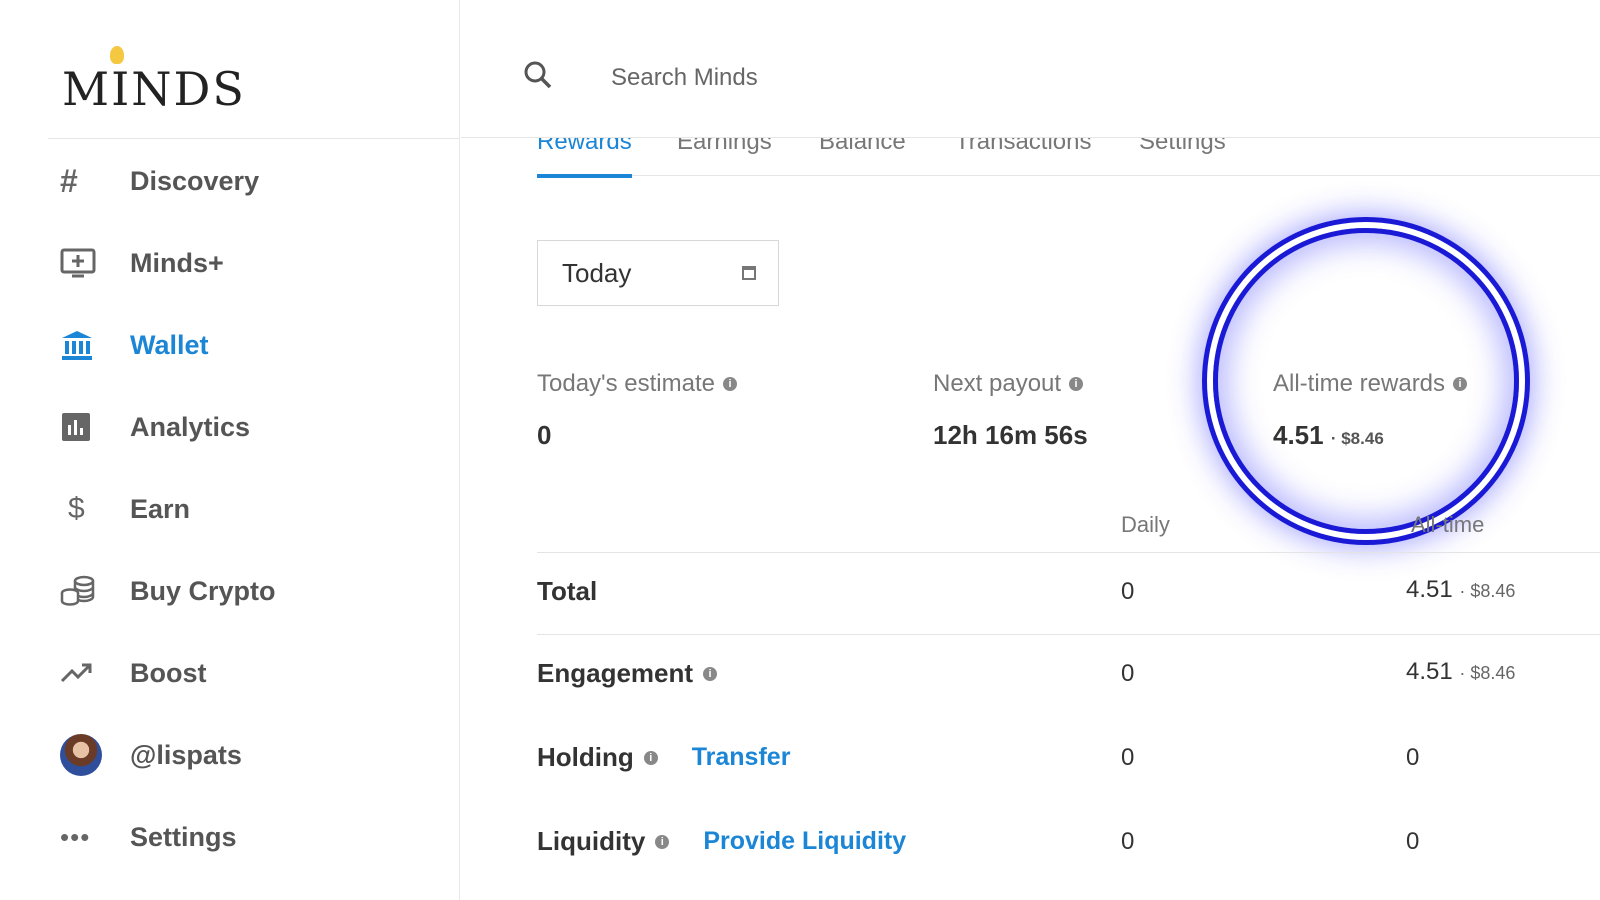 The width and height of the screenshot is (1600, 900). I want to click on date-select-value: Today, so click(597, 272).